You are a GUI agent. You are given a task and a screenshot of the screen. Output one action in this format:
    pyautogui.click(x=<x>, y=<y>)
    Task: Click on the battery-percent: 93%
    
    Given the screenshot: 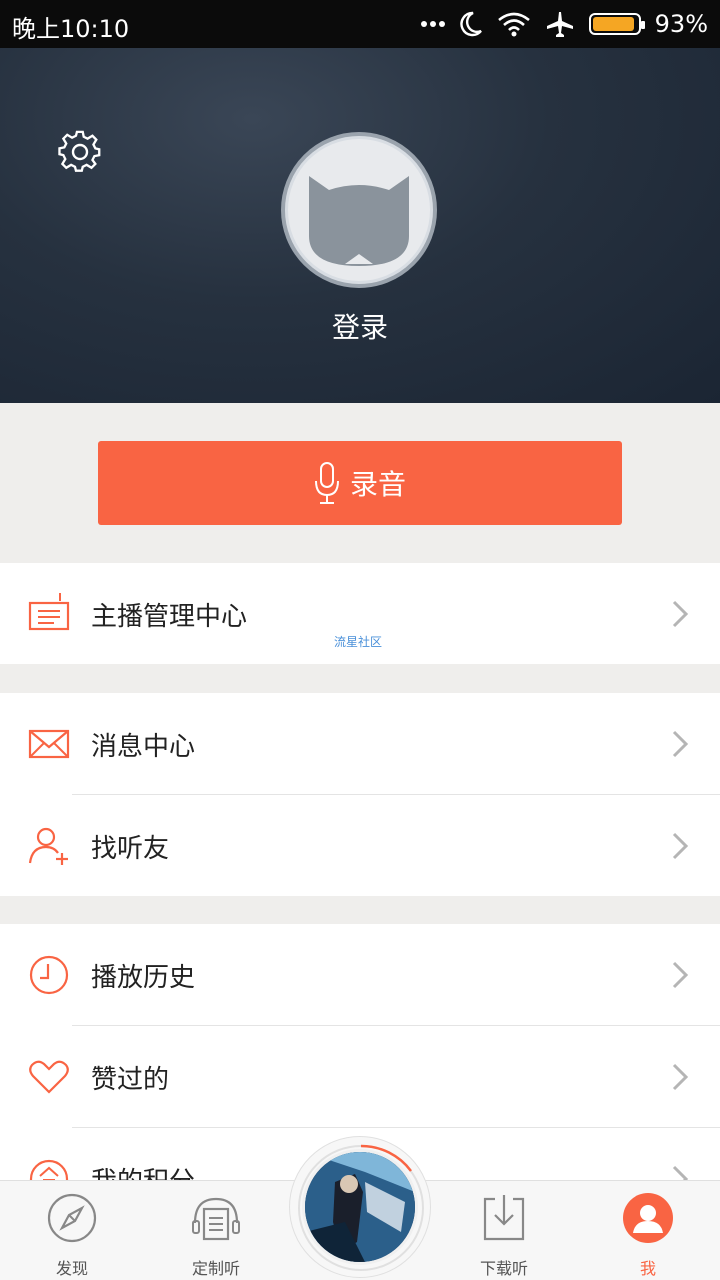 What is the action you would take?
    pyautogui.click(x=681, y=24)
    